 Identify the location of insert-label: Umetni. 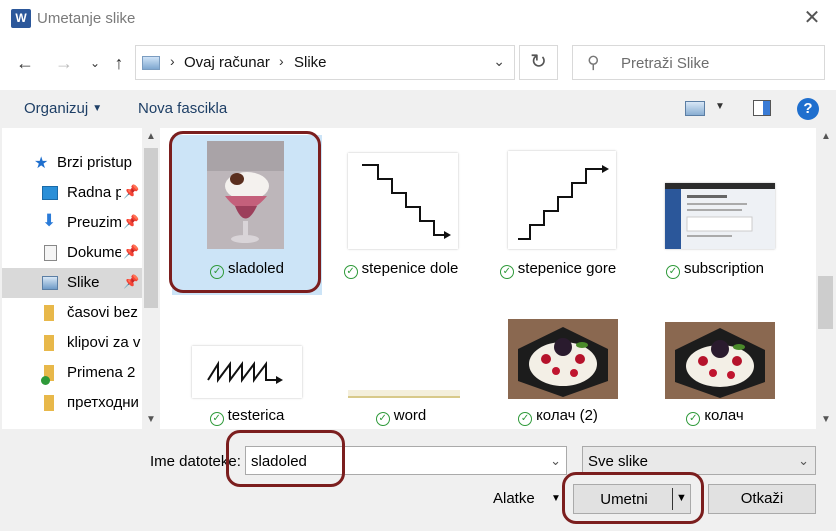
(624, 499).